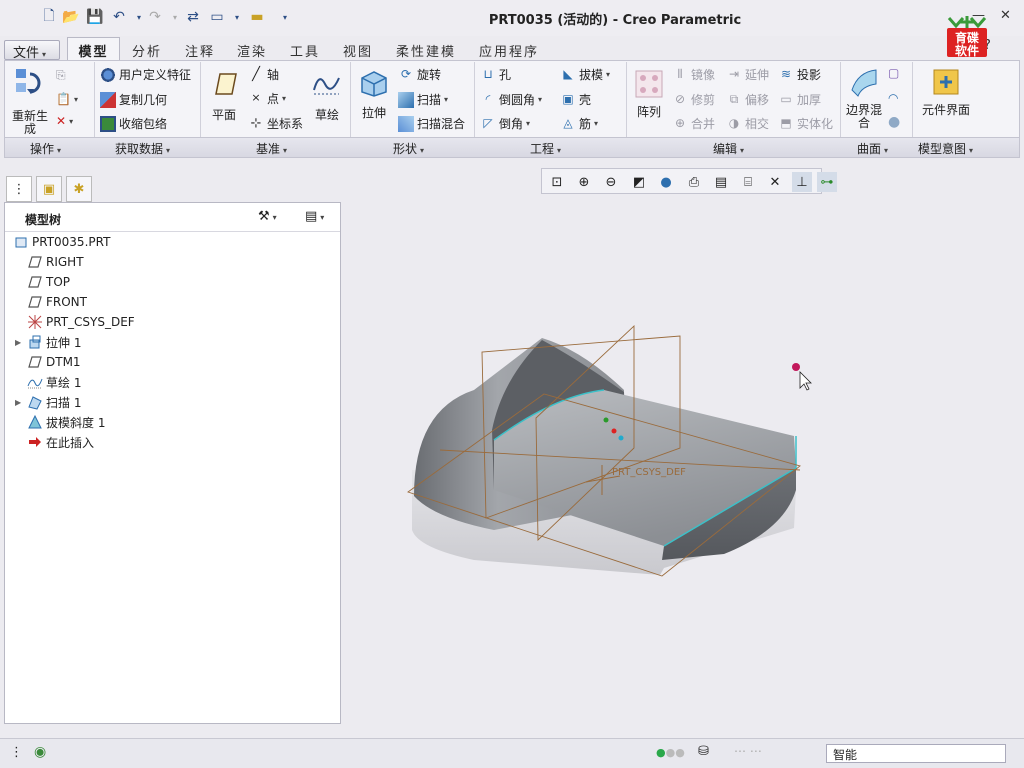 Image resolution: width=1024 pixels, height=768 pixels. Describe the element at coordinates (488, 122) in the screenshot. I see `chamfer-icon: ◸` at that location.